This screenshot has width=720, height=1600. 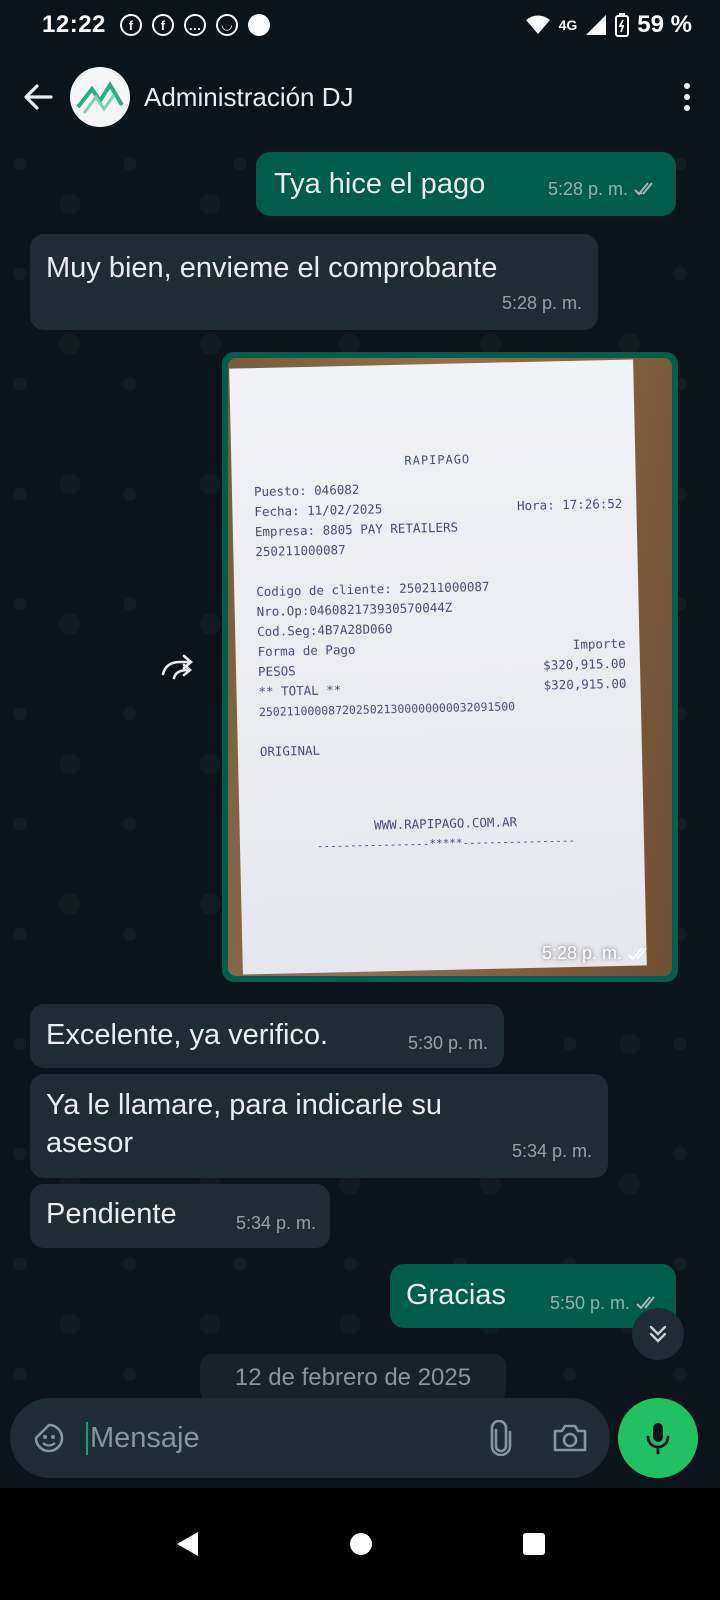 I want to click on notification-icons: f f … ◡, so click(x=194, y=25).